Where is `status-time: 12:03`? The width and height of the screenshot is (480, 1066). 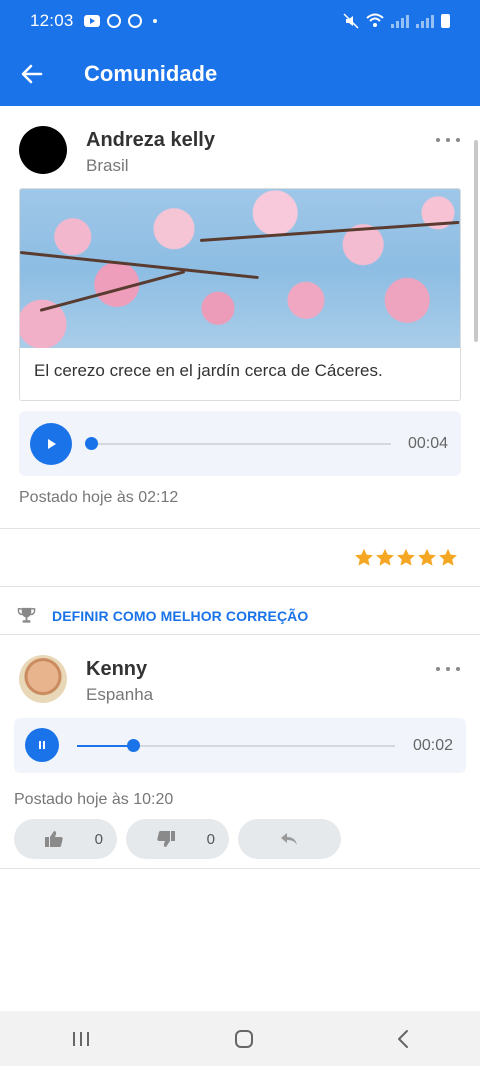 status-time: 12:03 is located at coordinates (52, 20).